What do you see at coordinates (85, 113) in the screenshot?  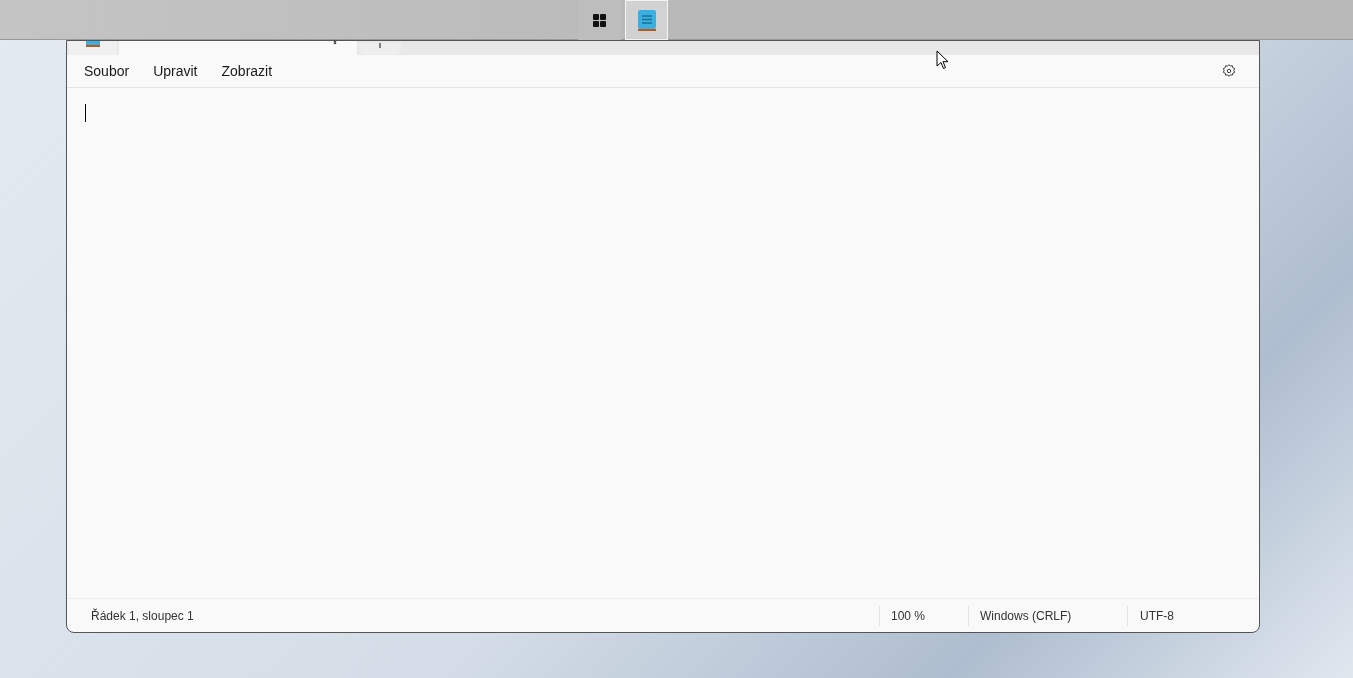 I see `text-caret` at bounding box center [85, 113].